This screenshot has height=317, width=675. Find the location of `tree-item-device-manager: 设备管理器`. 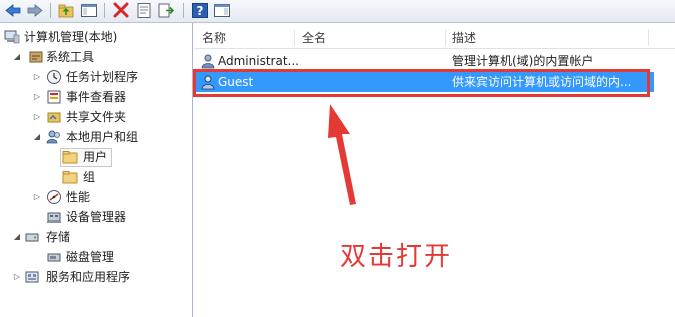

tree-item-device-manager: 设备管理器 is located at coordinates (109, 217).